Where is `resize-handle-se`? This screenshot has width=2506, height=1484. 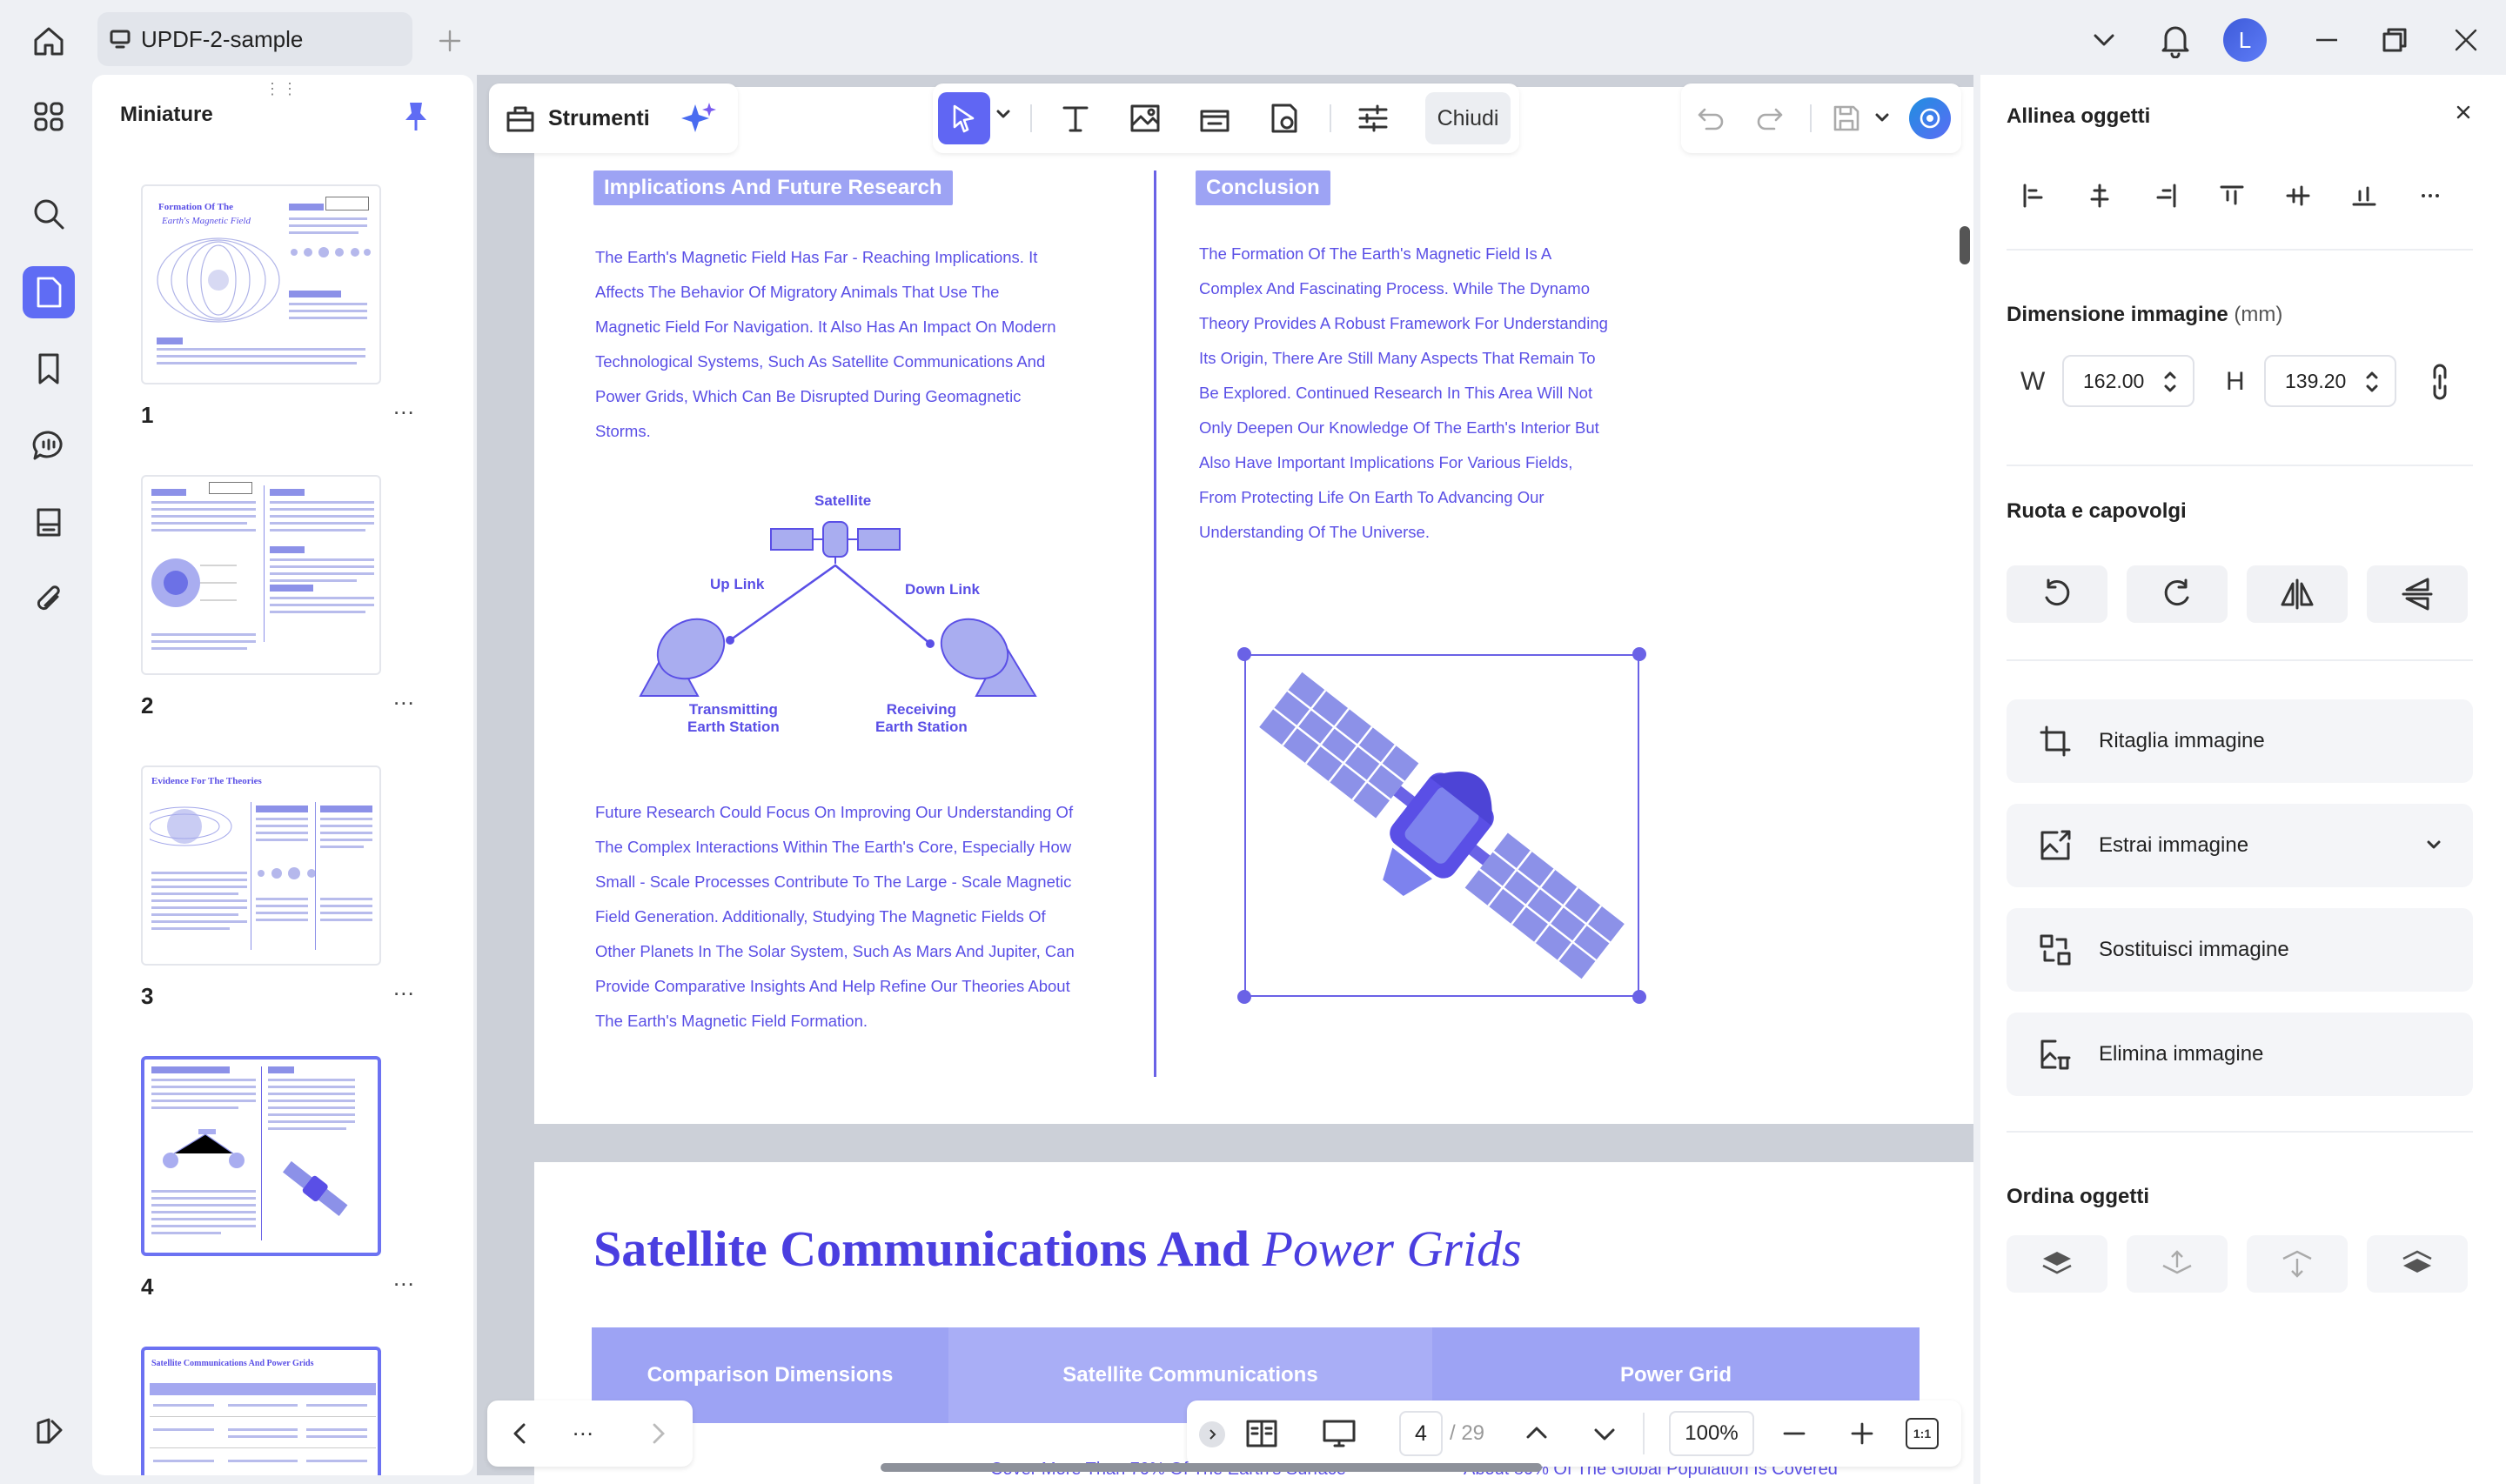
resize-handle-se is located at coordinates (1639, 997).